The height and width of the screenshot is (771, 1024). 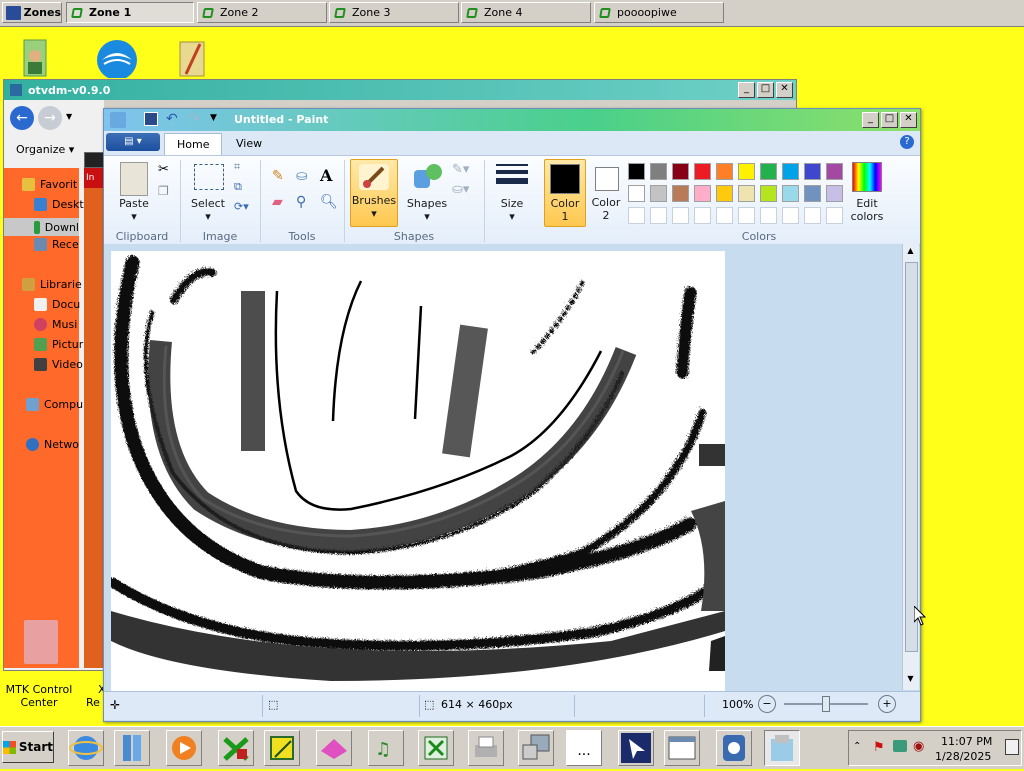 What do you see at coordinates (606, 192) in the screenshot?
I see `color2-button: Color 2` at bounding box center [606, 192].